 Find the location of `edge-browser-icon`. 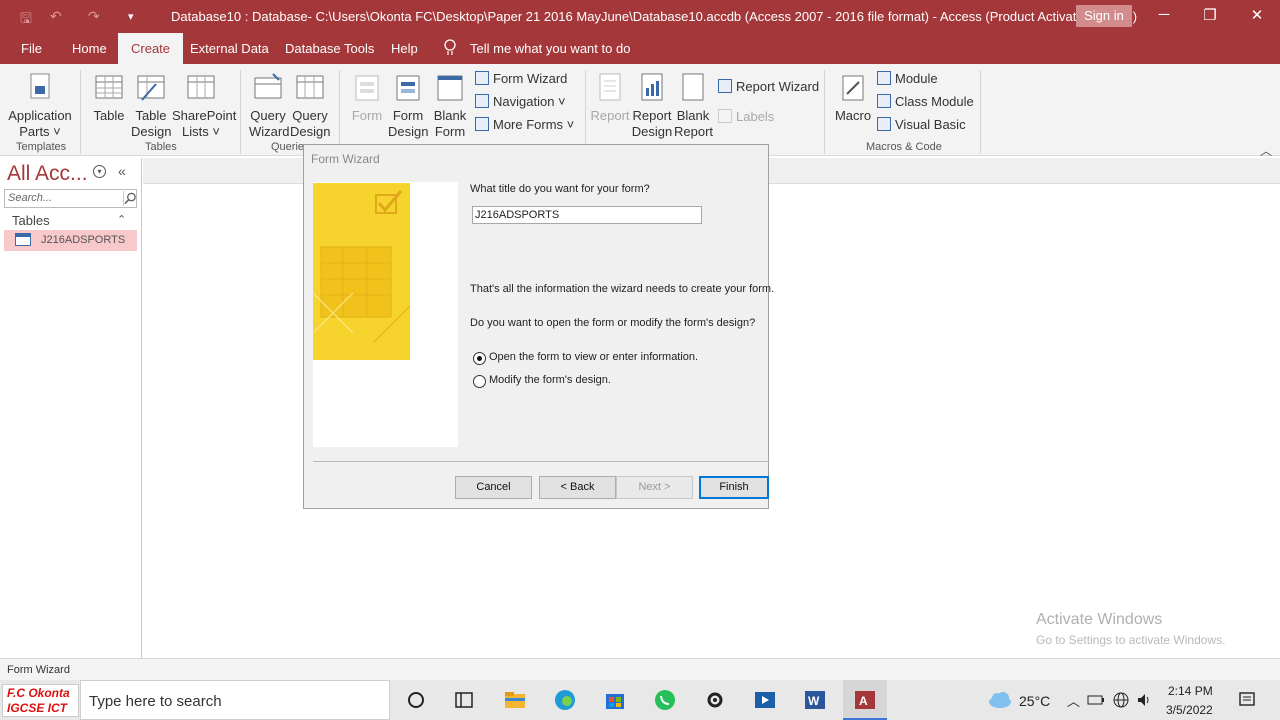

edge-browser-icon is located at coordinates (565, 700).